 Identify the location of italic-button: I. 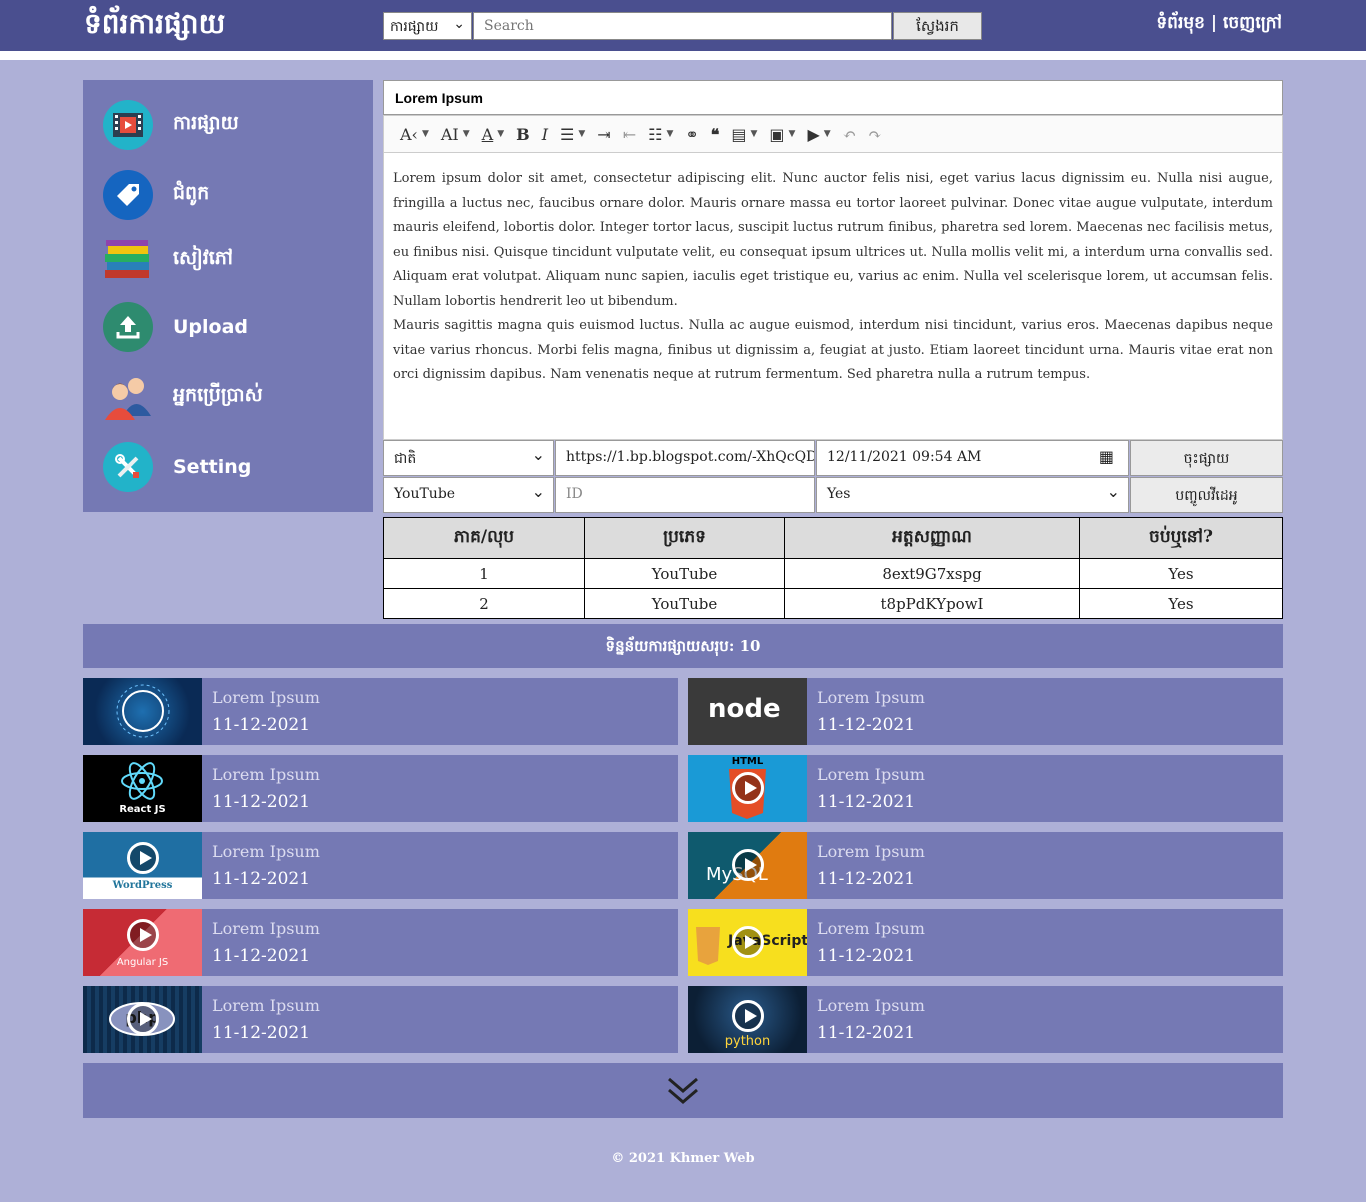
(545, 134).